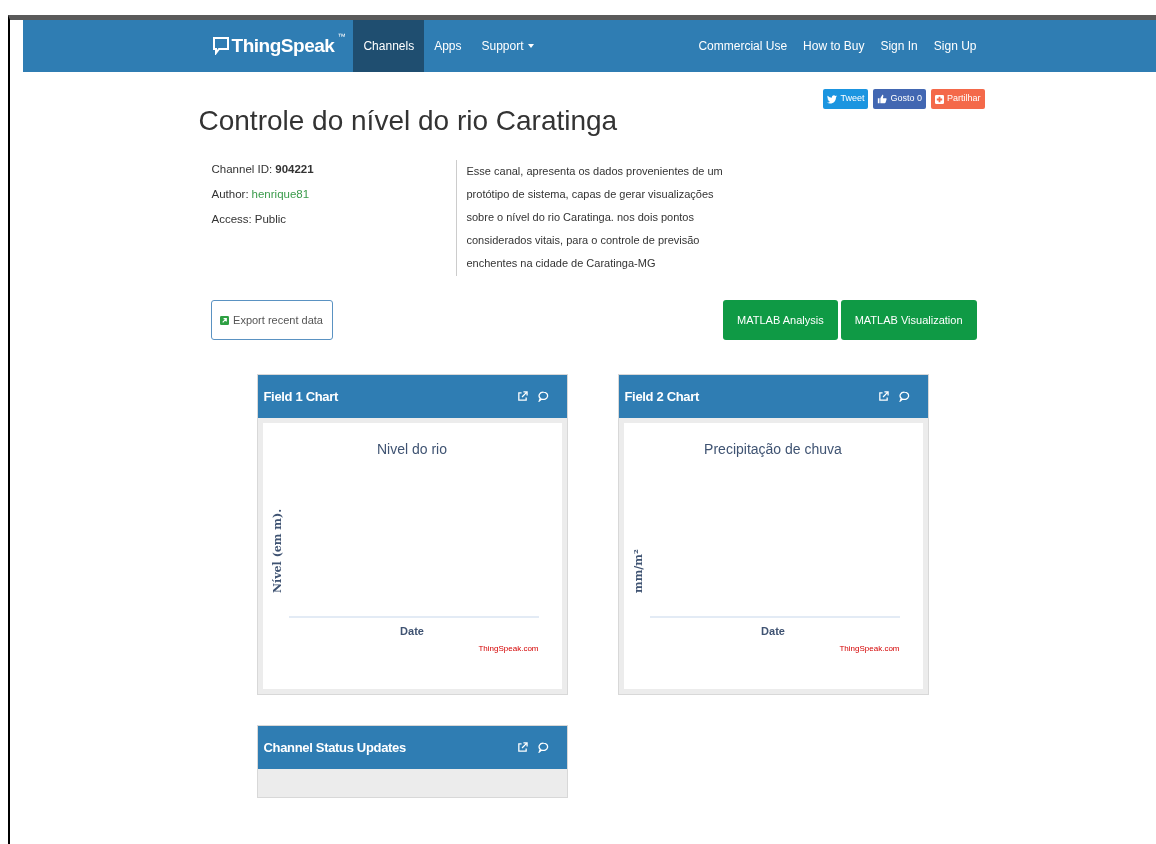  What do you see at coordinates (834, 46) in the screenshot?
I see `nav-link: How to Buy` at bounding box center [834, 46].